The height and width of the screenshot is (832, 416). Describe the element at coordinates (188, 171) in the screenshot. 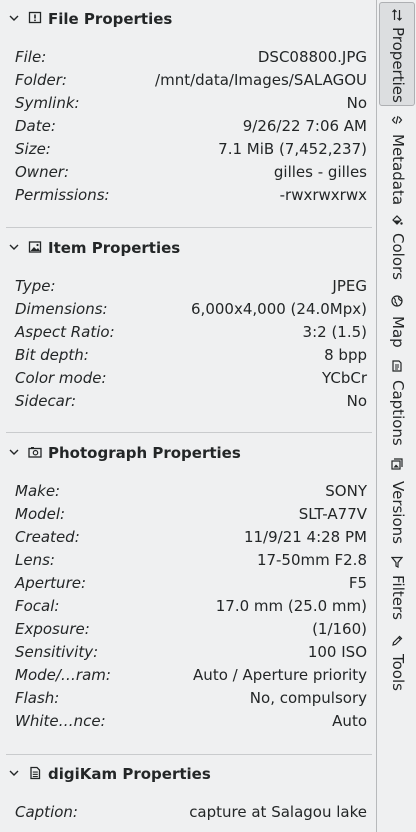

I see `property-row-owner: Owner: gilles - gilles` at that location.